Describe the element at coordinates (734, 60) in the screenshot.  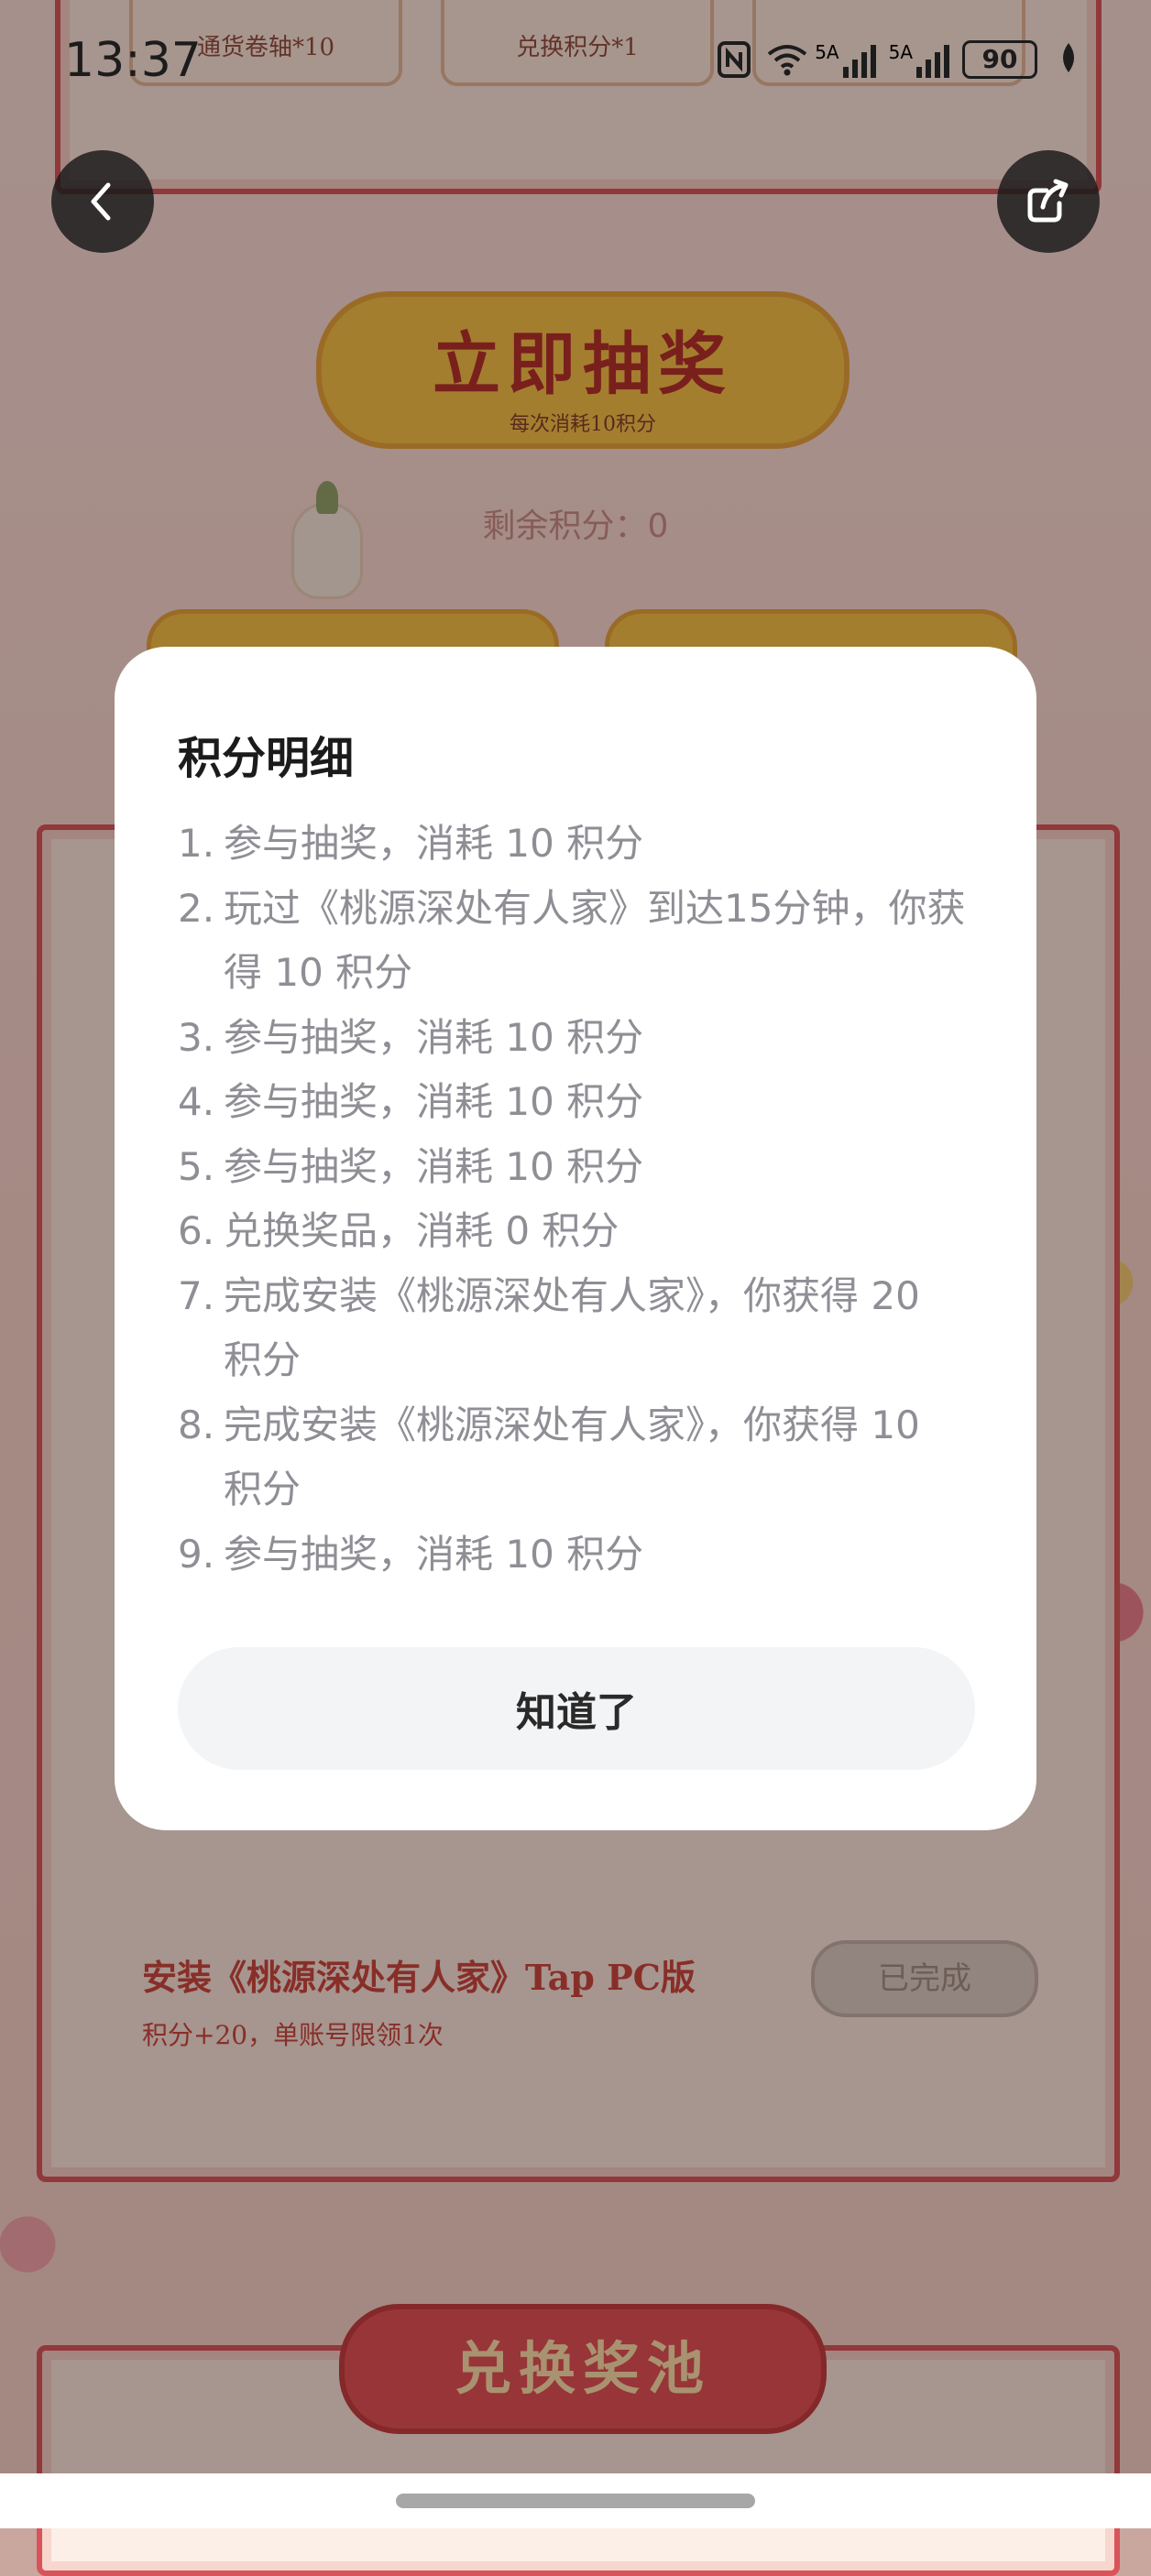
I see `nfc-icon` at that location.